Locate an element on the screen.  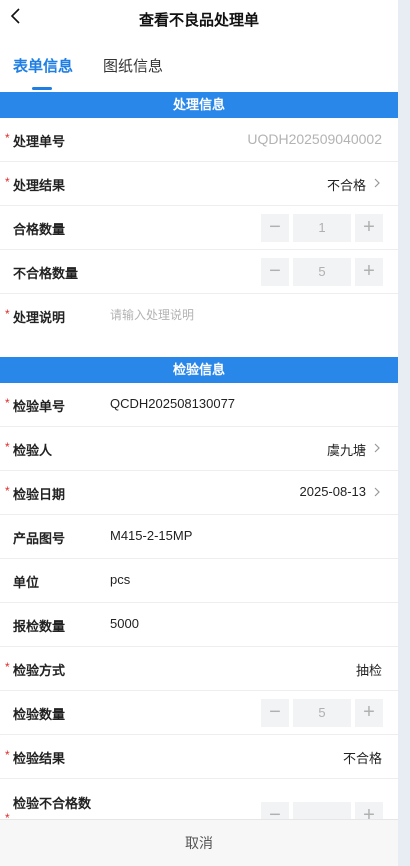
processing-result-value: 不合格 is located at coordinates (346, 184).